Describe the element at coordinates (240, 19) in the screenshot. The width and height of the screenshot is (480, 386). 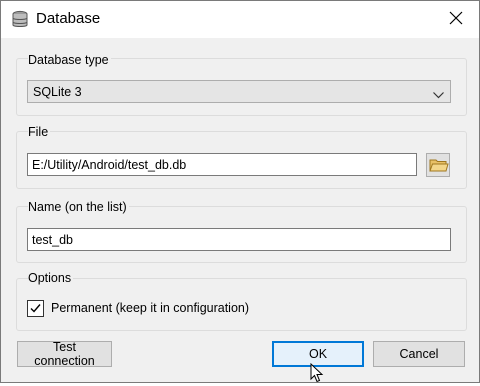
I see `title-bar: Database` at that location.